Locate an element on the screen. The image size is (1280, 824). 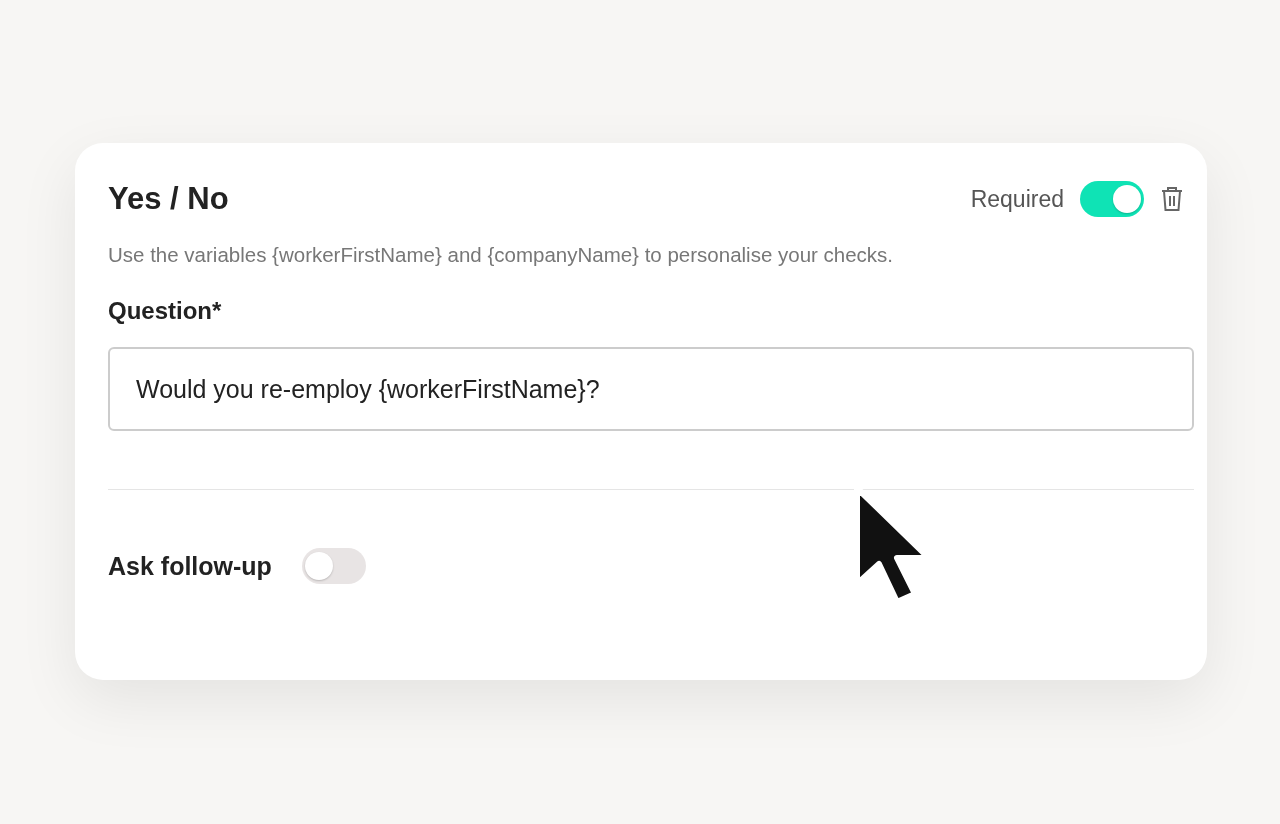
required-label: Required is located at coordinates (1017, 199).